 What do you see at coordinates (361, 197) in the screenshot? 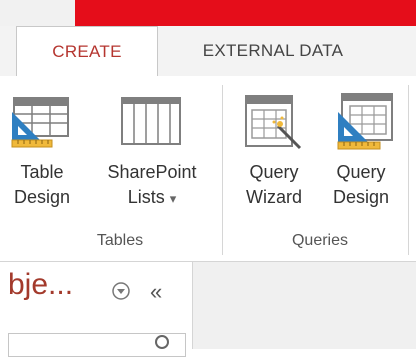
I see `query-design-label-line2: Design` at bounding box center [361, 197].